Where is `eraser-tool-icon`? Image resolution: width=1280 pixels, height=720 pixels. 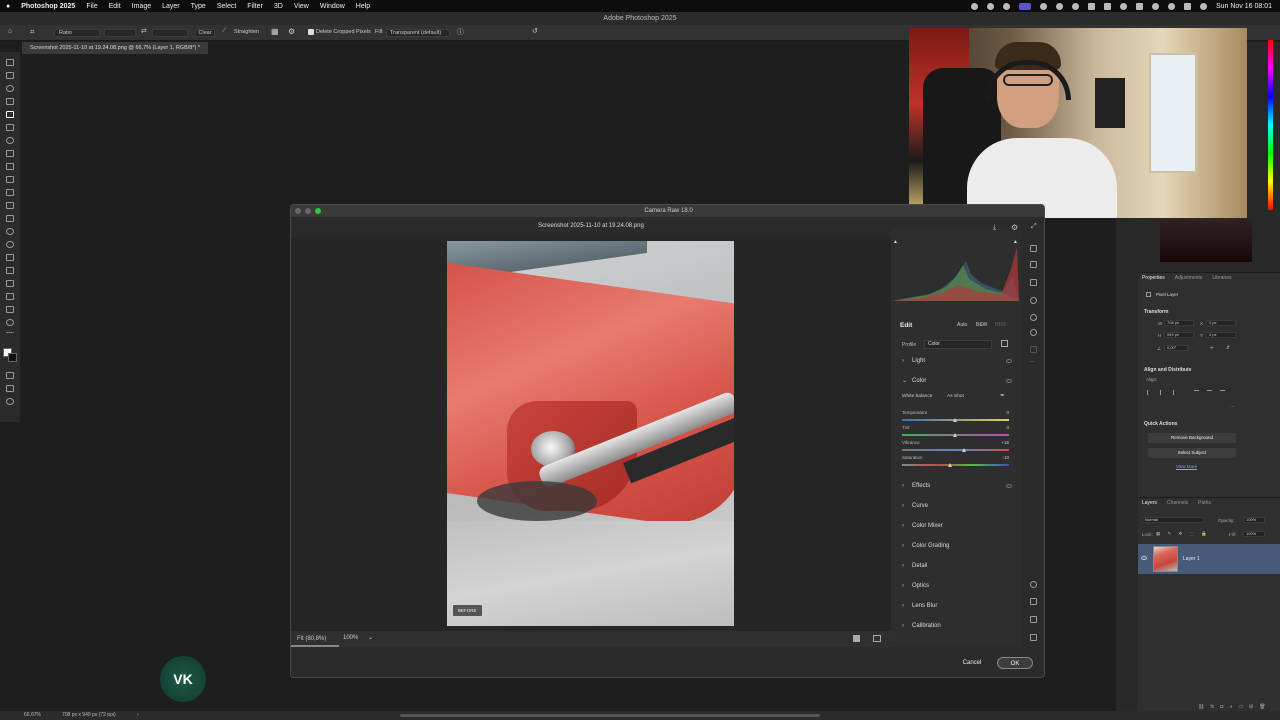 eraser-tool-icon is located at coordinates (10, 205).